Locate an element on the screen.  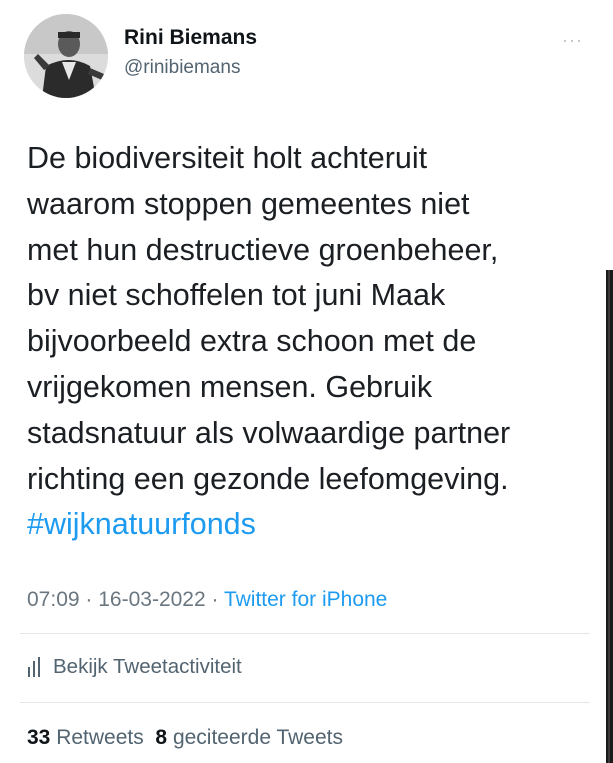
retweets-stat: 33 Retweets is located at coordinates (85, 737).